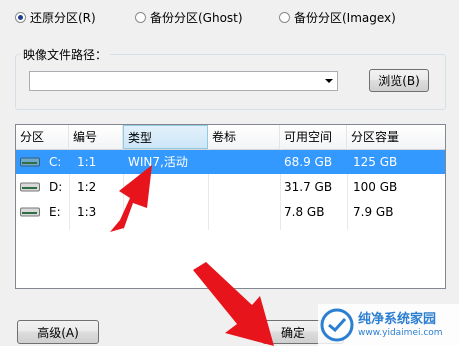 The image size is (459, 346). What do you see at coordinates (337, 325) in the screenshot?
I see `watermark-logo-icon` at bounding box center [337, 325].